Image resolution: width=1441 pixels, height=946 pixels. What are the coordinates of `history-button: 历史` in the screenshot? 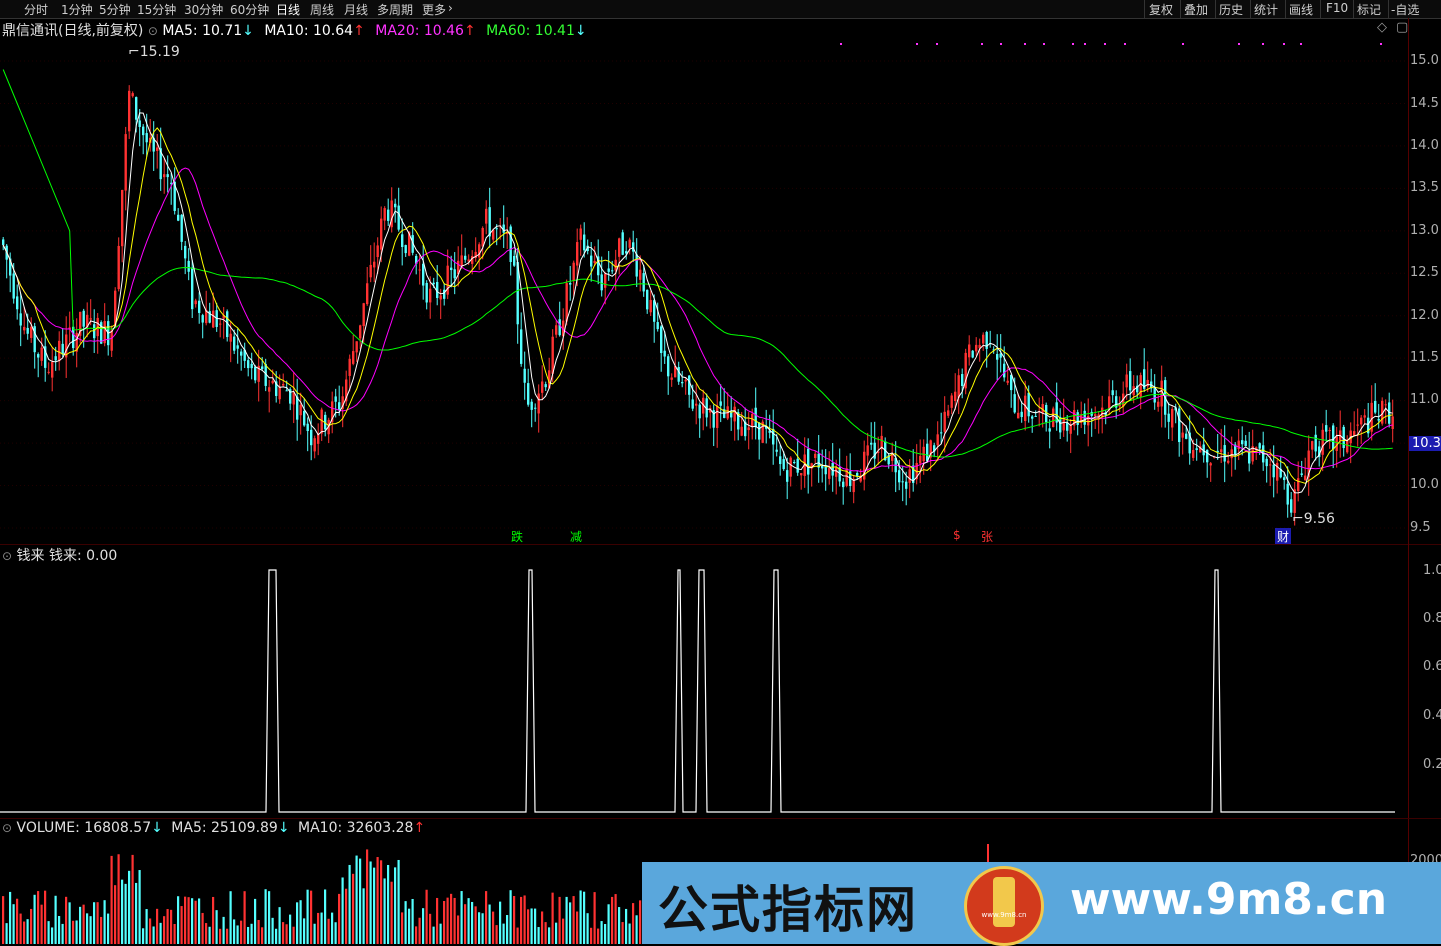 It's located at (1231, 9).